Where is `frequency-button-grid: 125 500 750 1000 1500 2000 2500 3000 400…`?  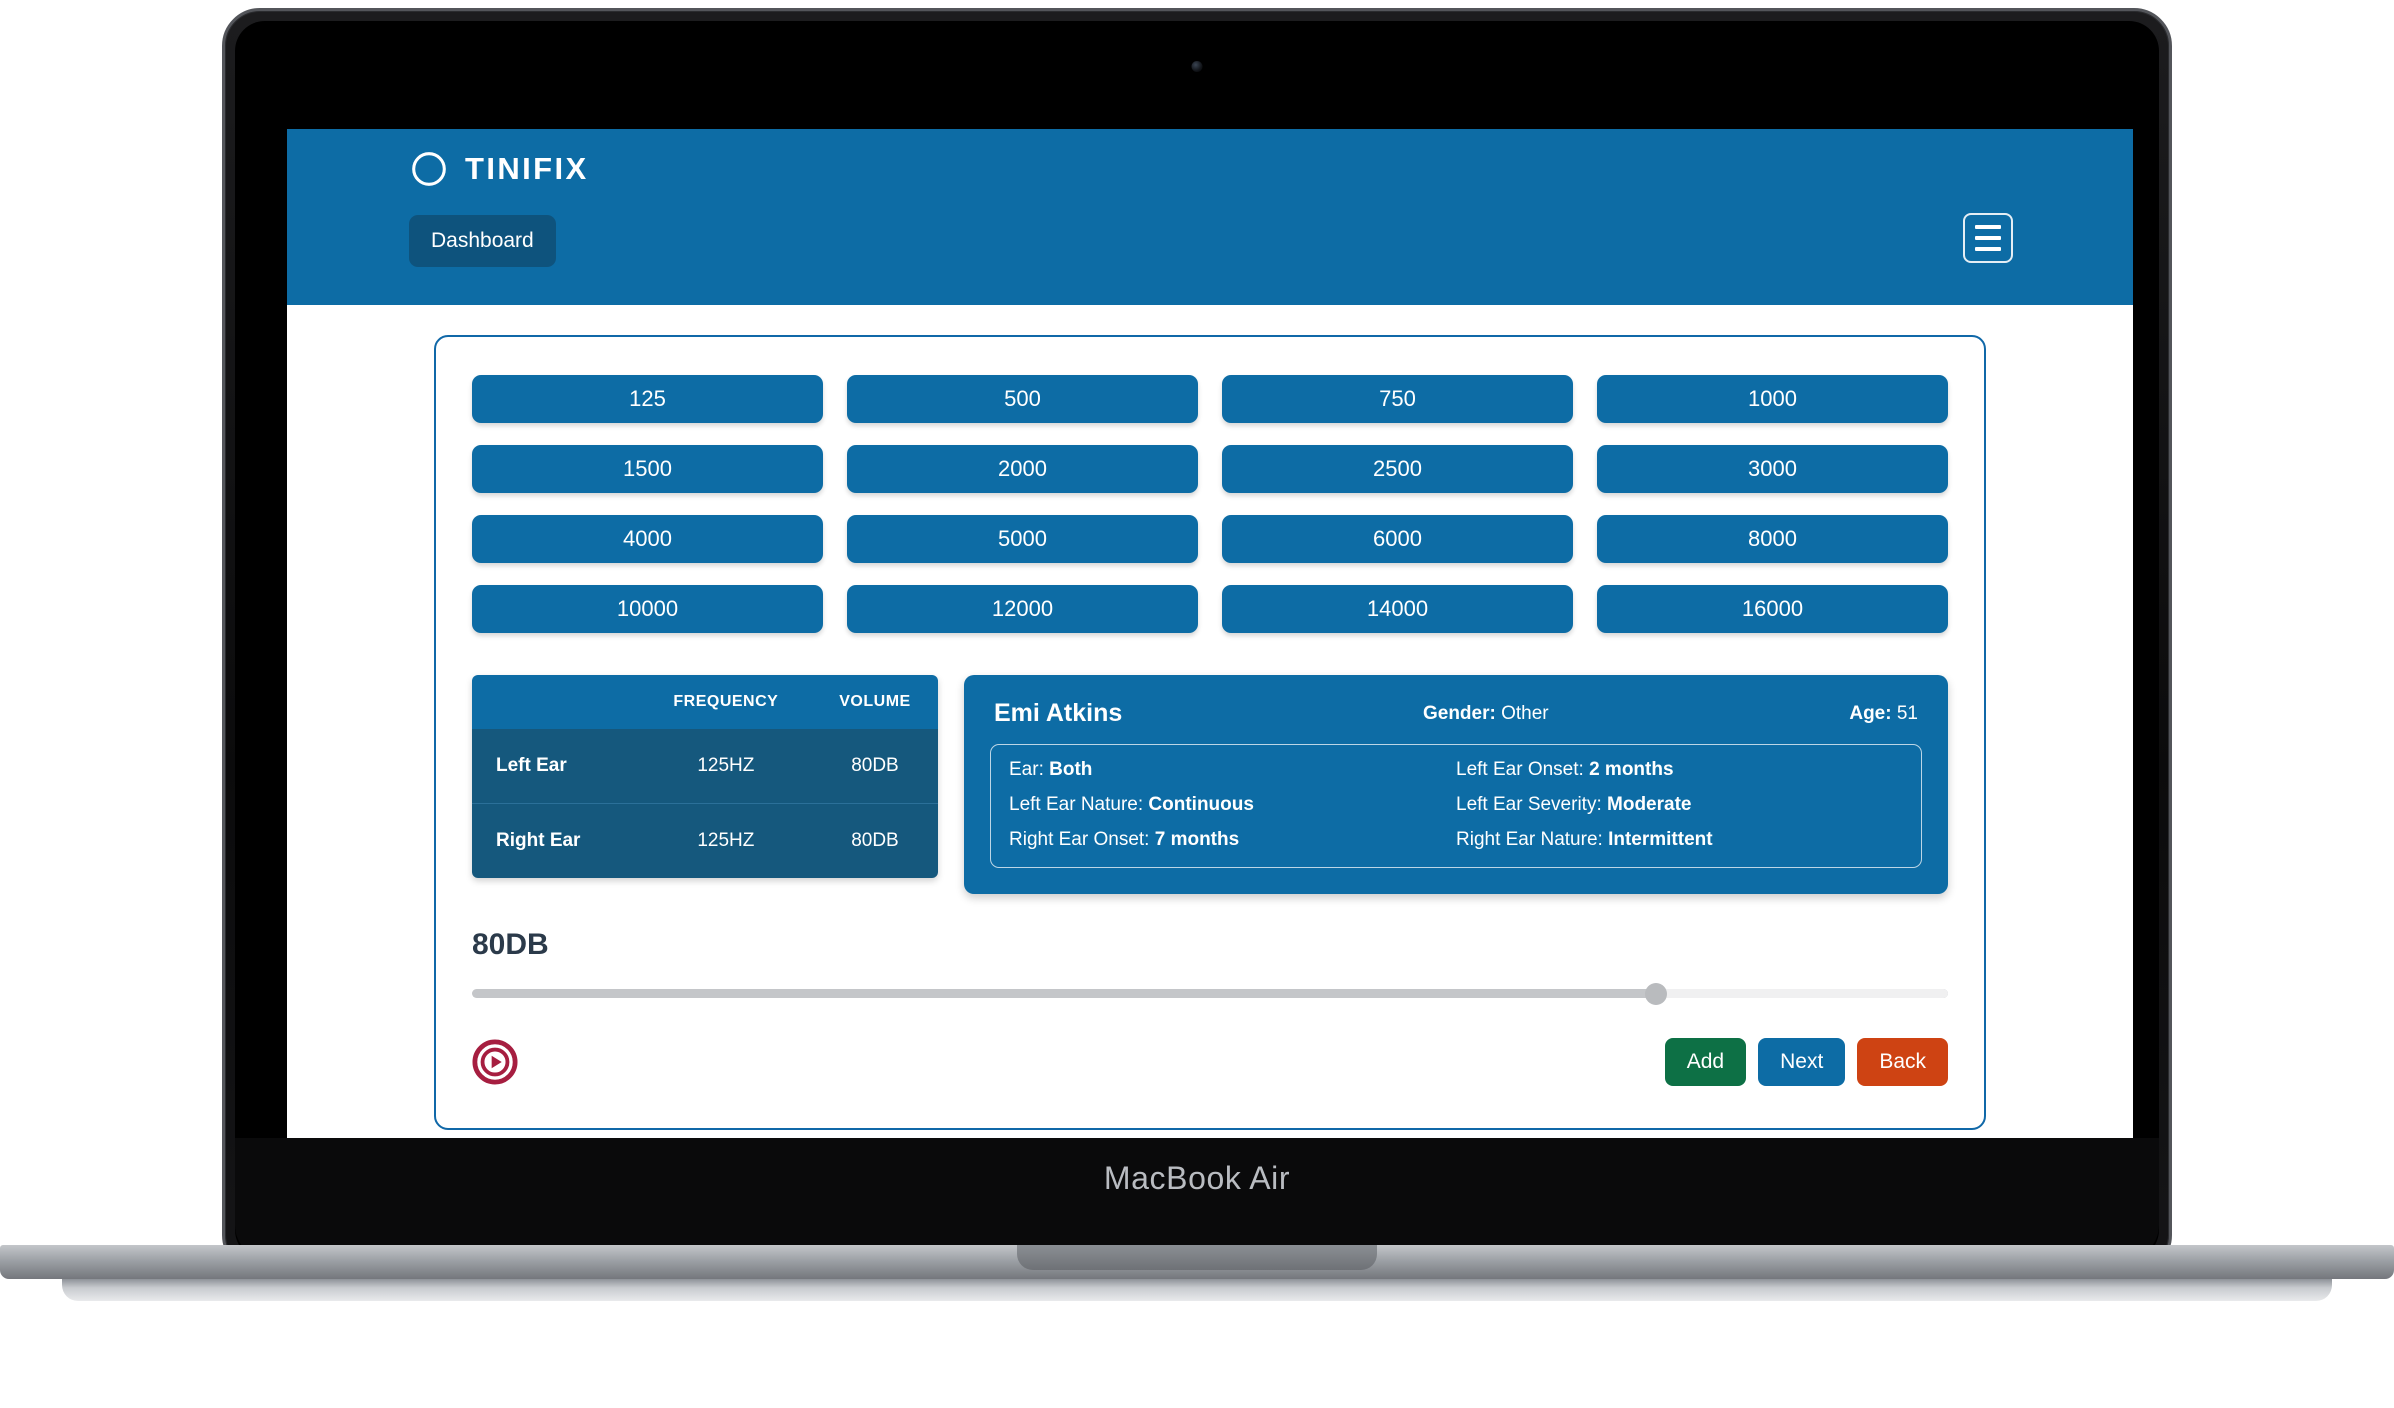
frequency-button-grid: 125 500 750 1000 1500 2000 2500 3000 400… is located at coordinates (1210, 504).